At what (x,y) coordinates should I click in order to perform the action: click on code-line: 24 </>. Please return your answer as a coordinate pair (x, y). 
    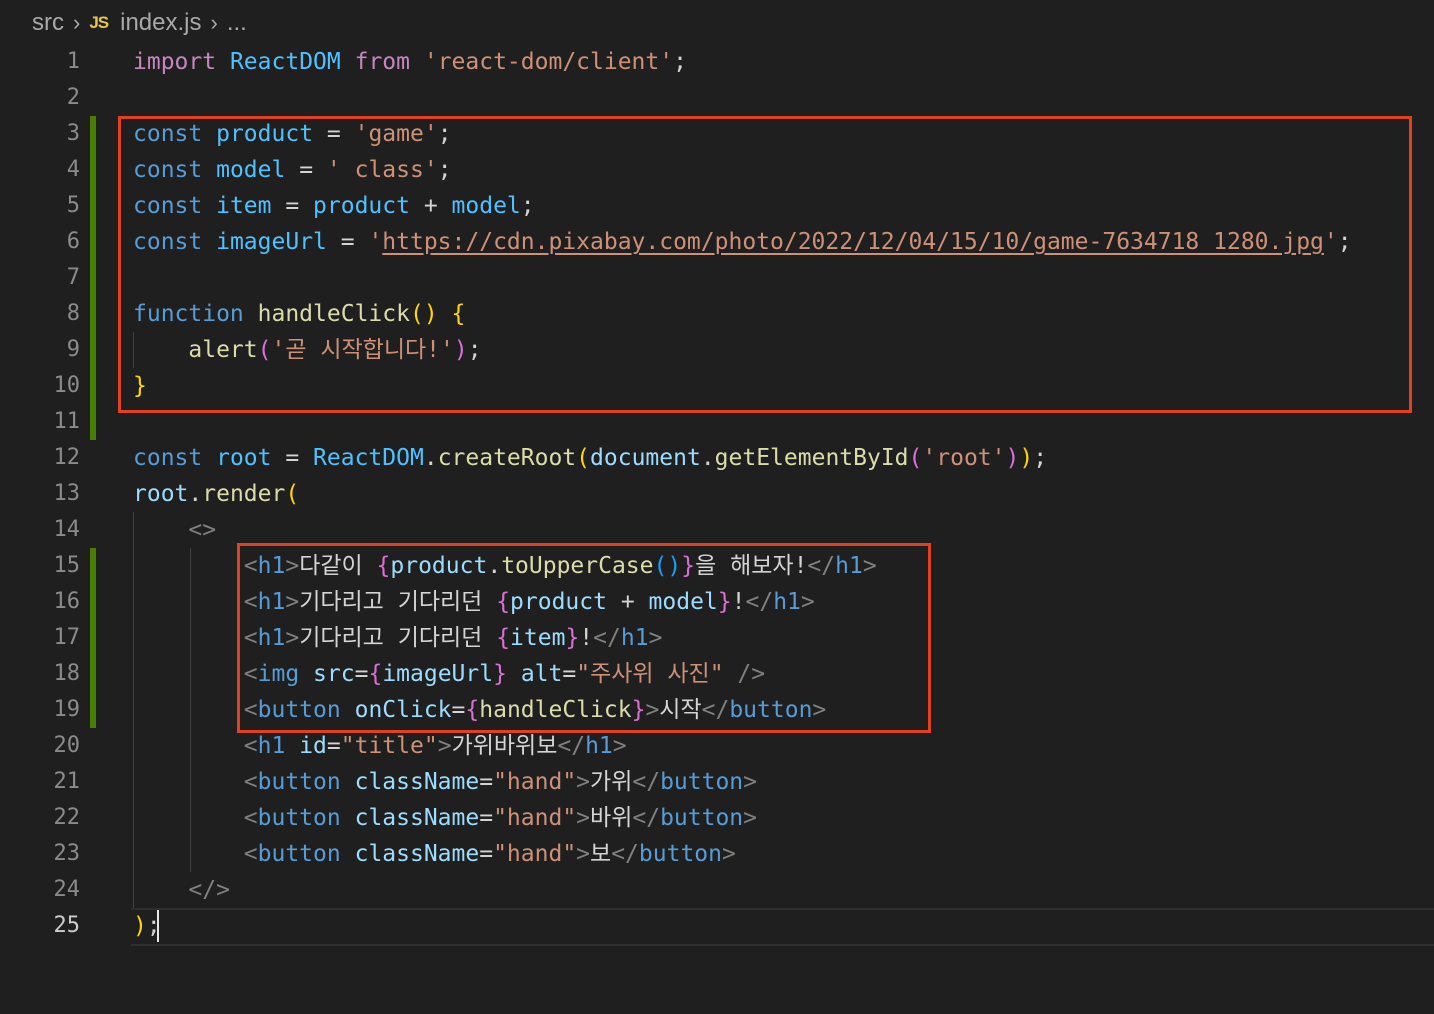
    Looking at the image, I should click on (717, 890).